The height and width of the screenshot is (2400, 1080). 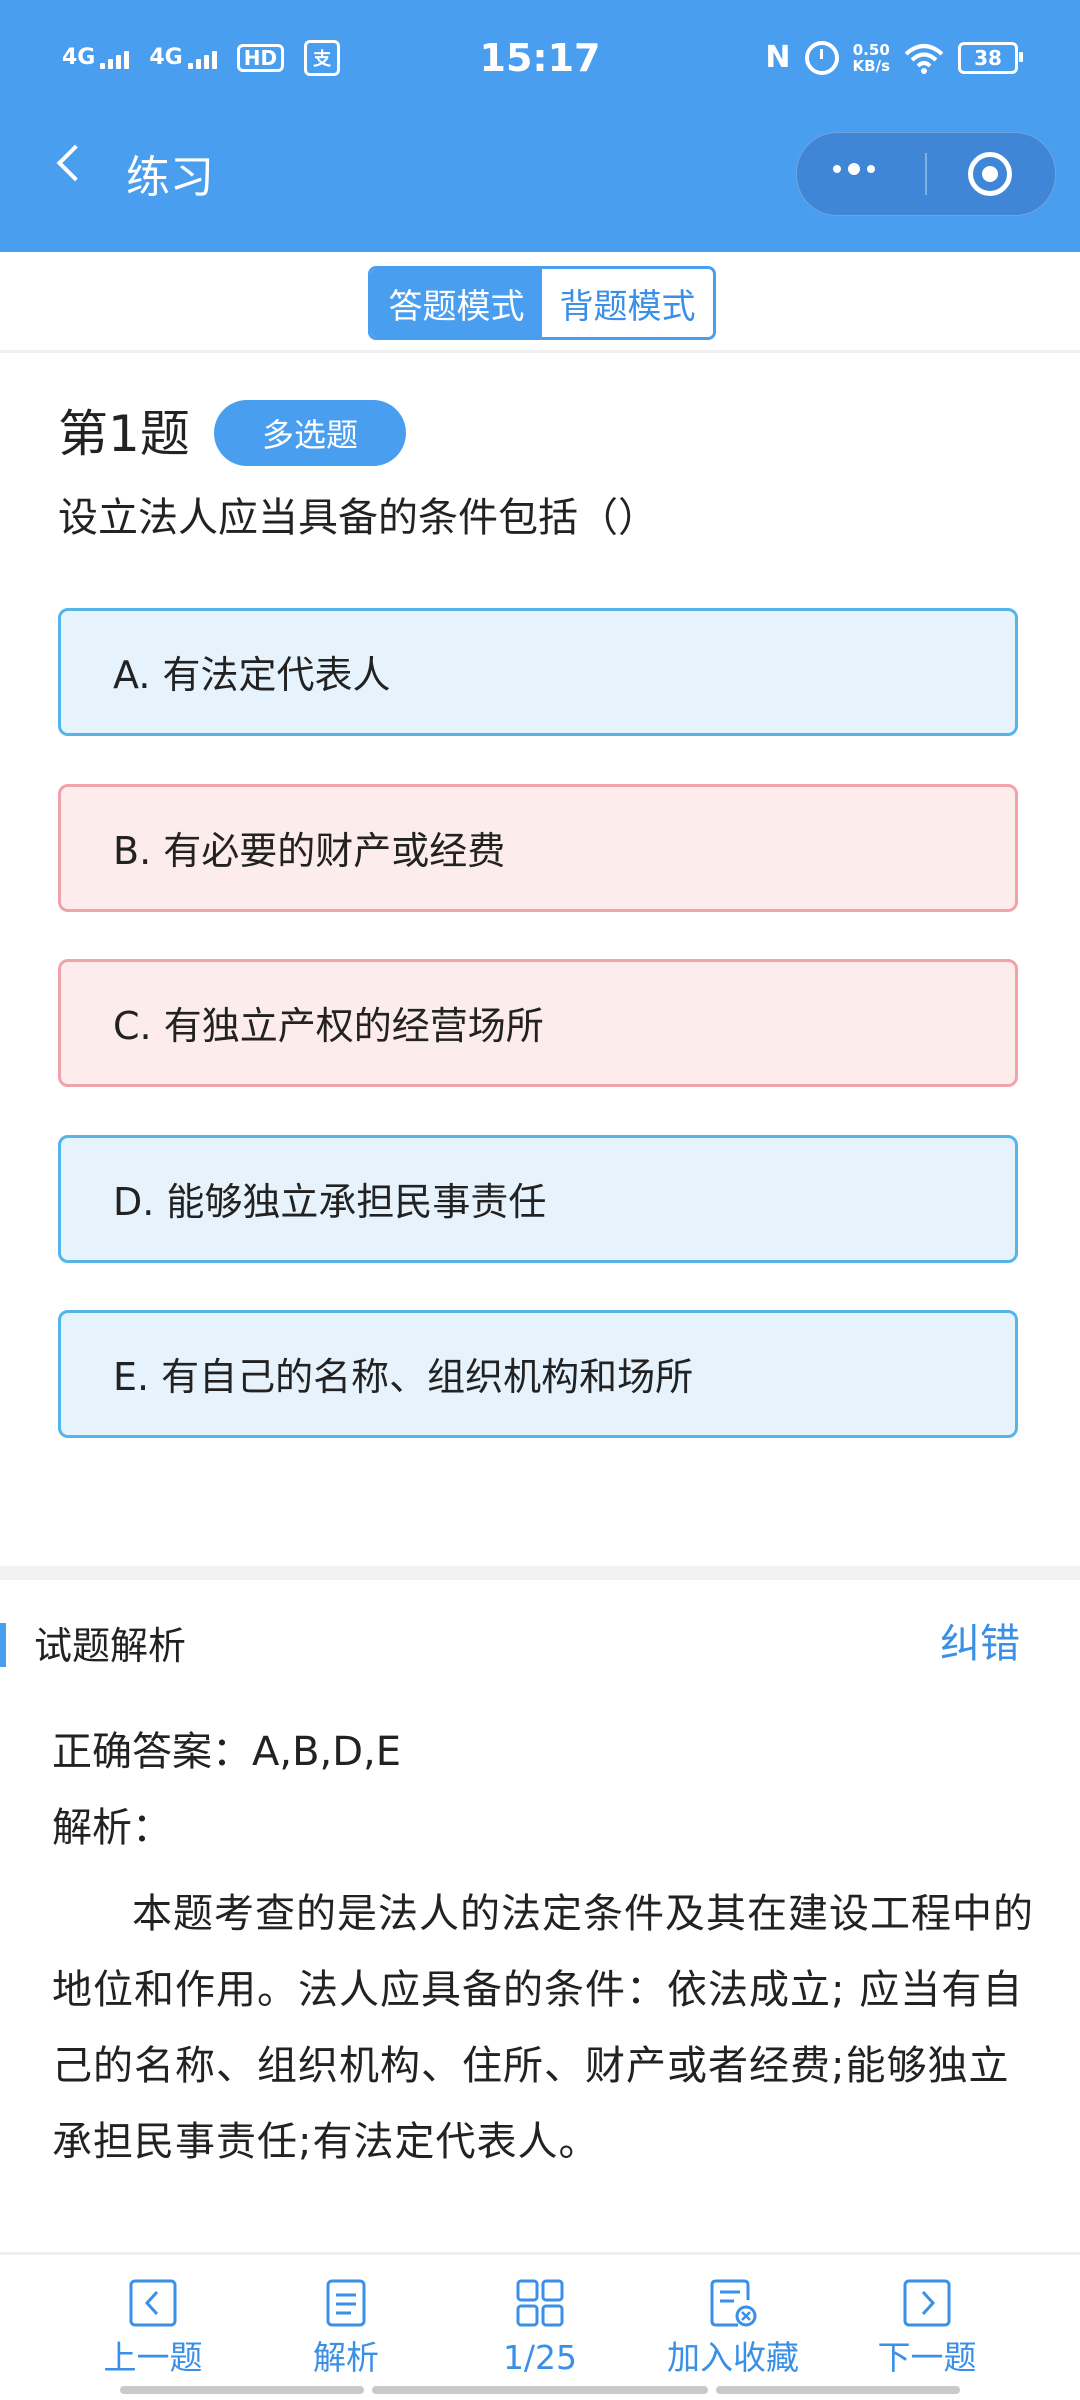 What do you see at coordinates (124, 434) in the screenshot?
I see `question-number: 第1题` at bounding box center [124, 434].